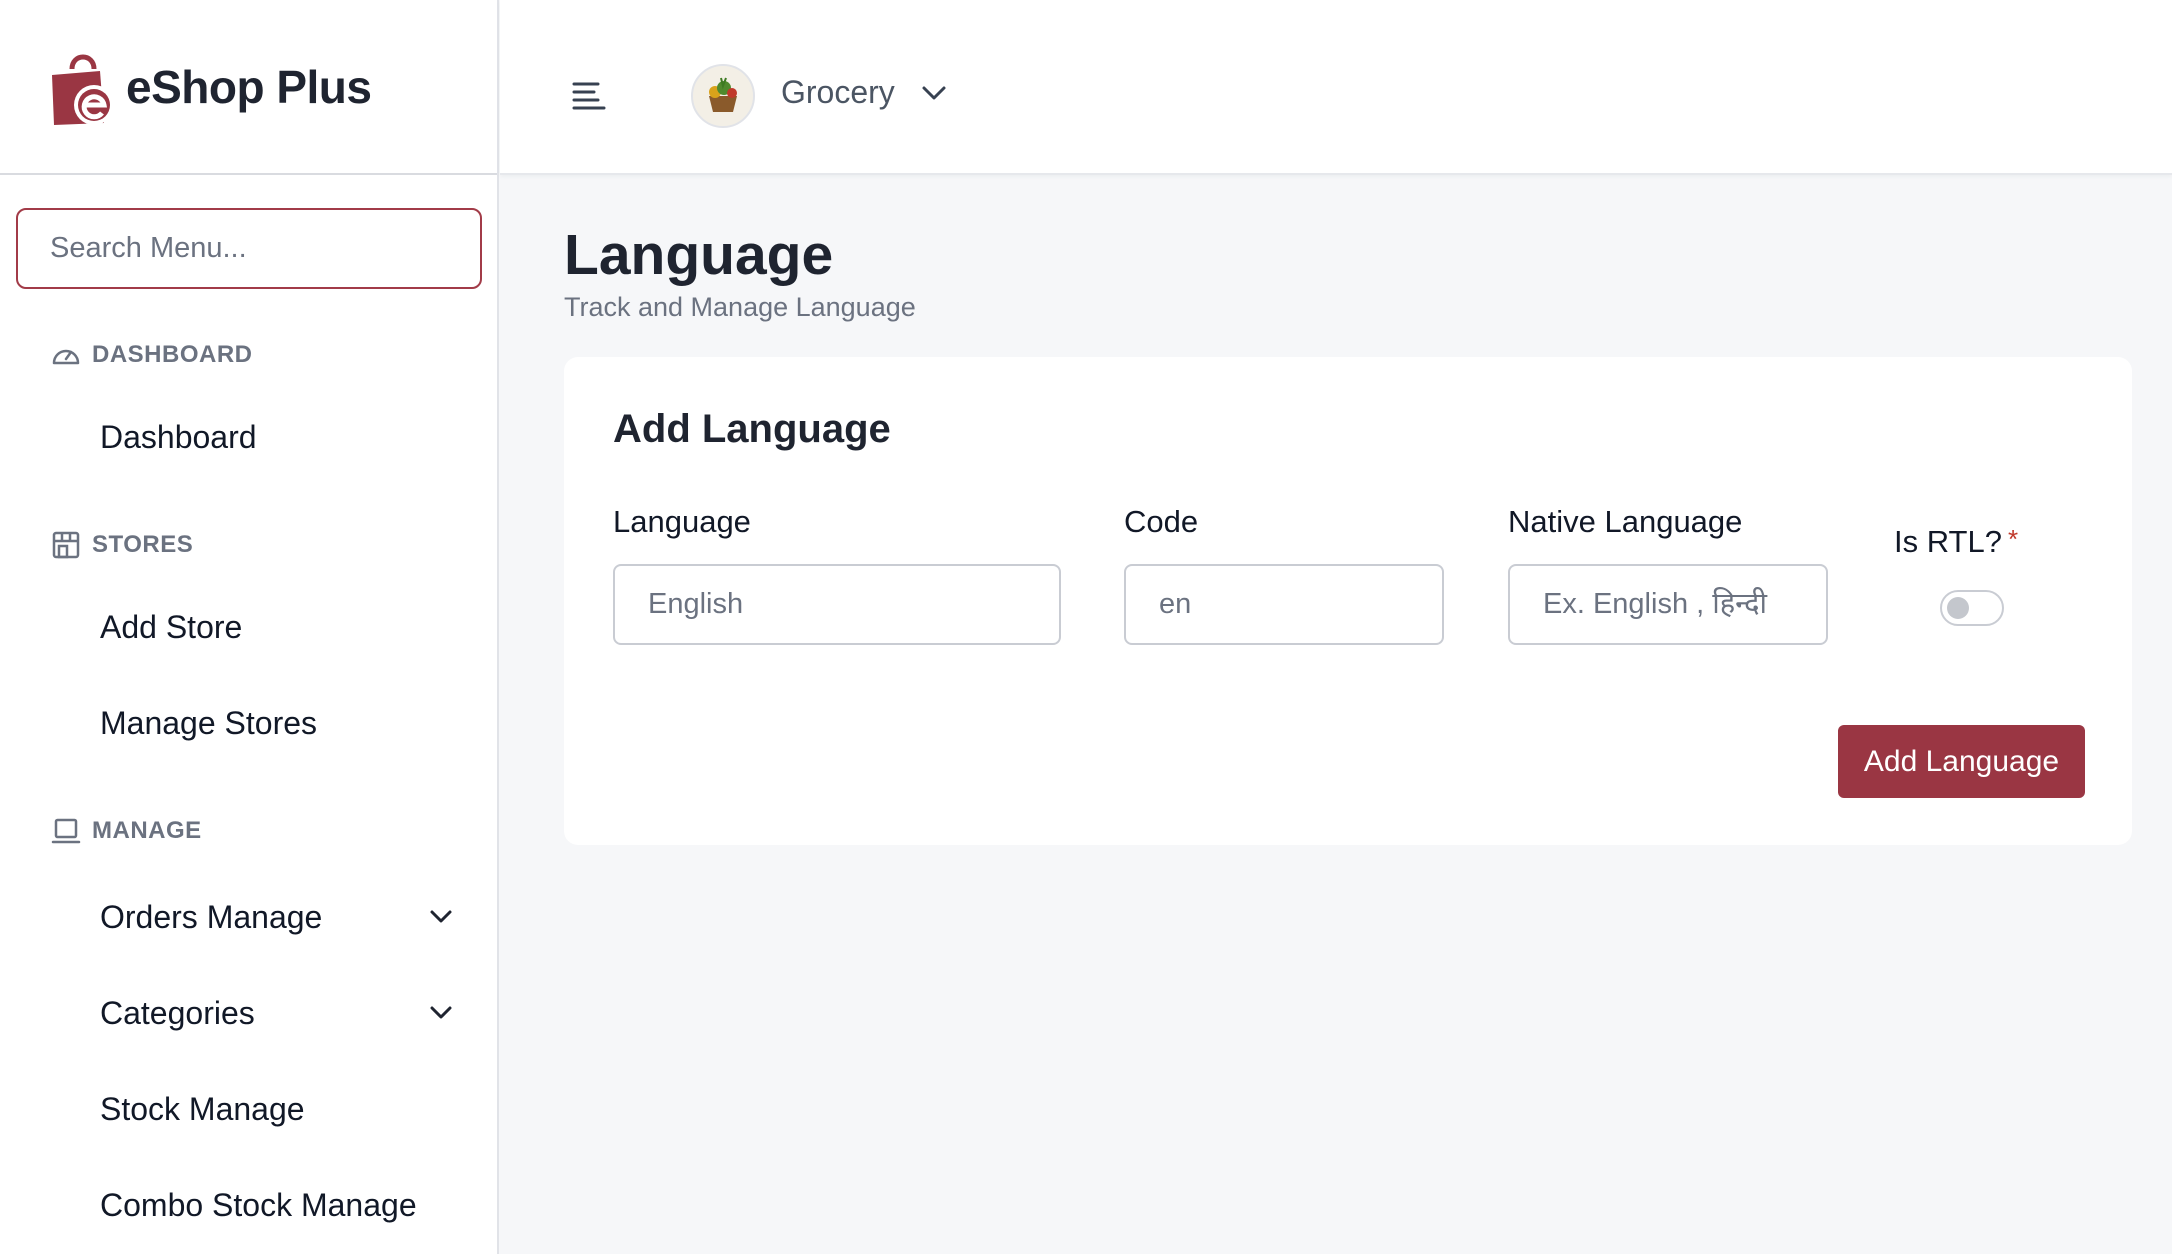 The width and height of the screenshot is (2172, 1254). What do you see at coordinates (66, 357) in the screenshot?
I see `speedometer-icon` at bounding box center [66, 357].